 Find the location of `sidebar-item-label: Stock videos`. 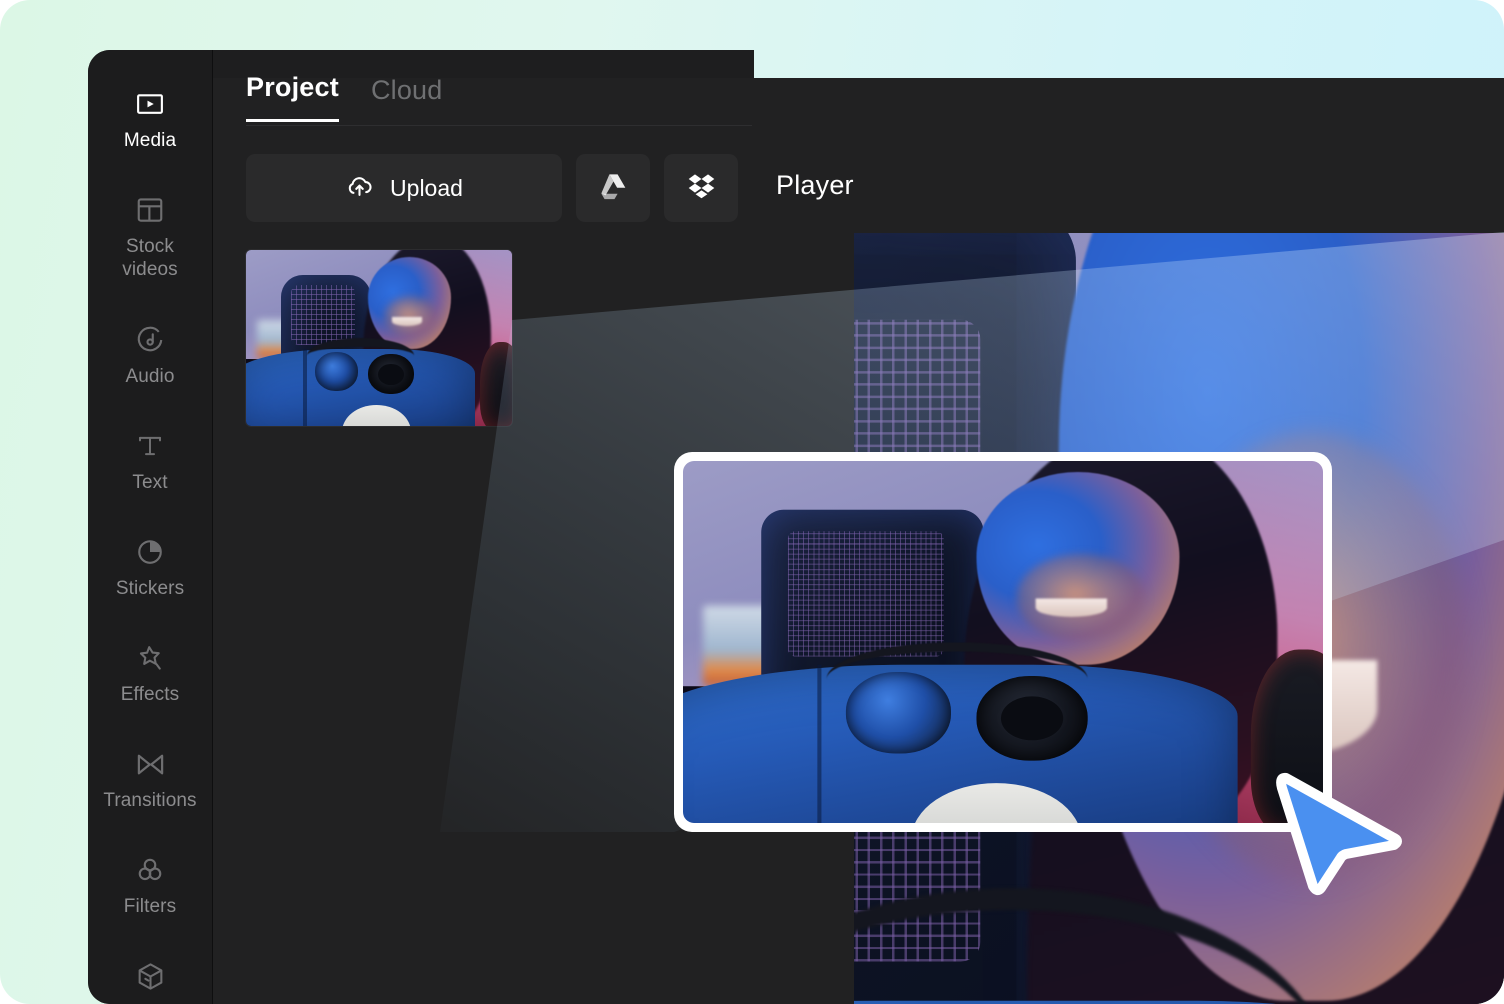

sidebar-item-label: Stock videos is located at coordinates (150, 258).